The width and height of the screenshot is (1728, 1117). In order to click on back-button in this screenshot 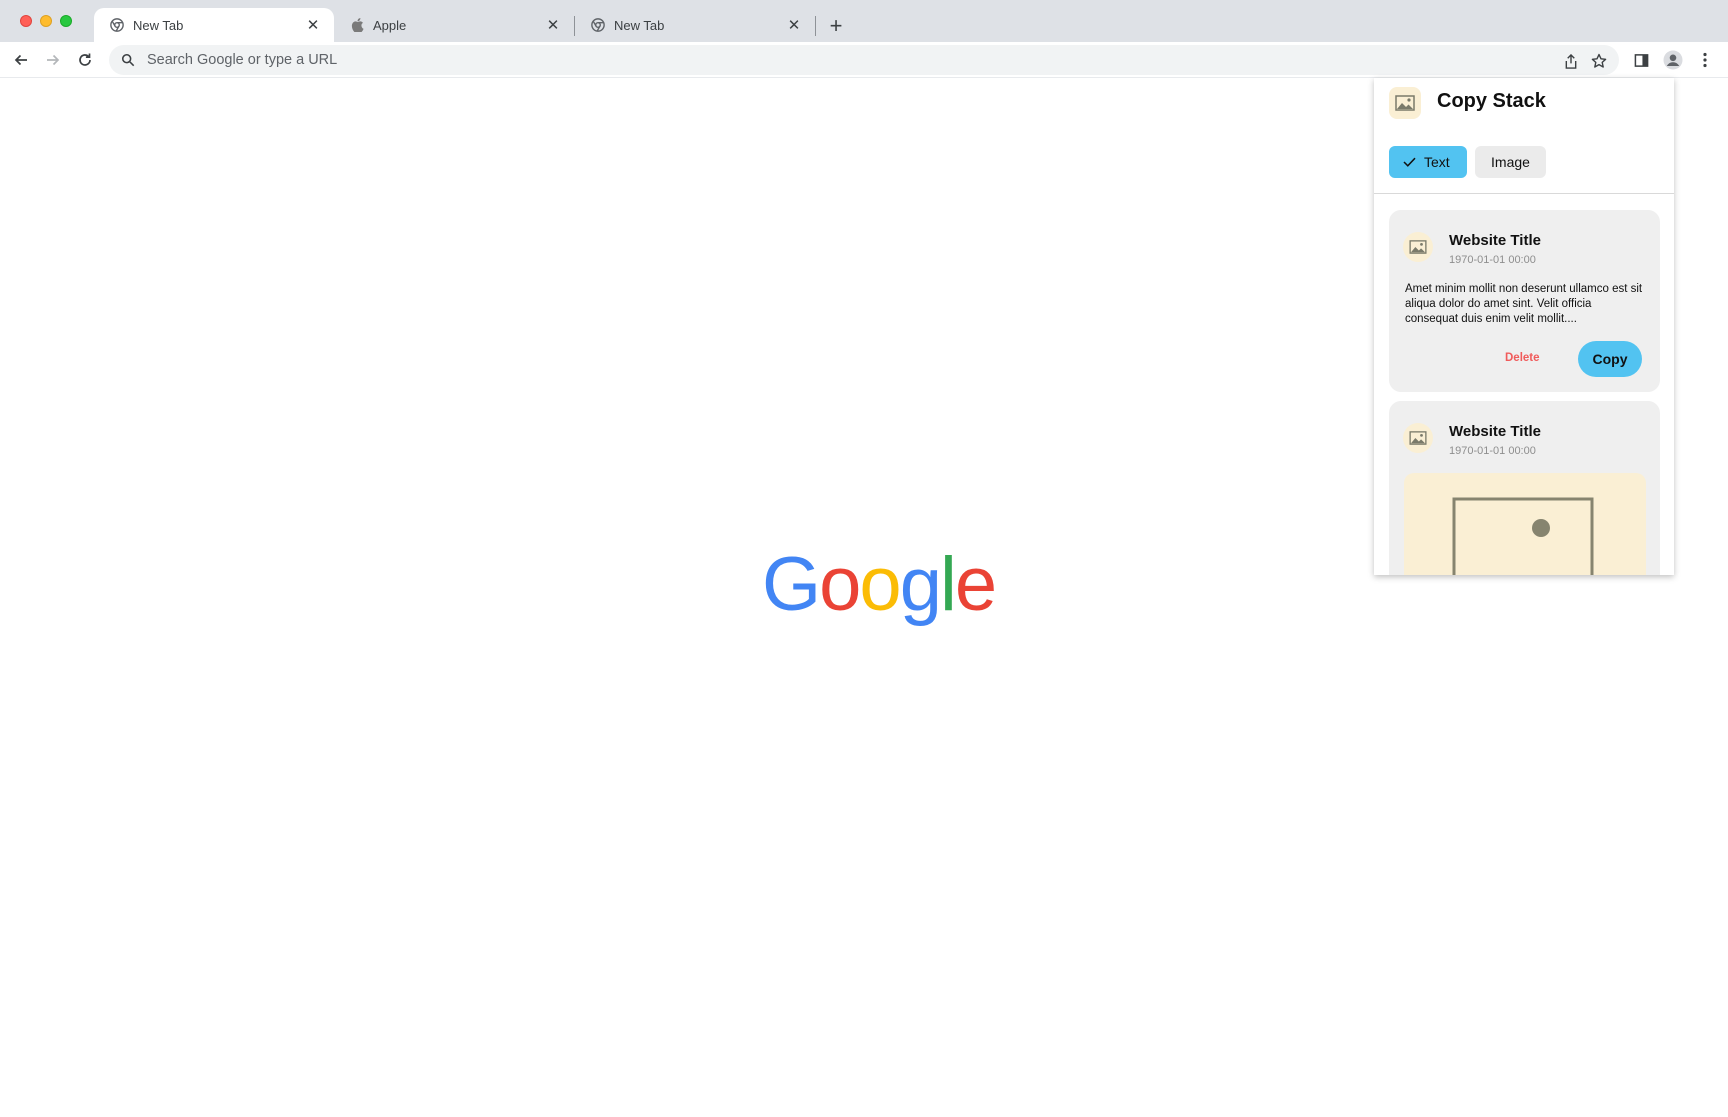, I will do `click(21, 60)`.